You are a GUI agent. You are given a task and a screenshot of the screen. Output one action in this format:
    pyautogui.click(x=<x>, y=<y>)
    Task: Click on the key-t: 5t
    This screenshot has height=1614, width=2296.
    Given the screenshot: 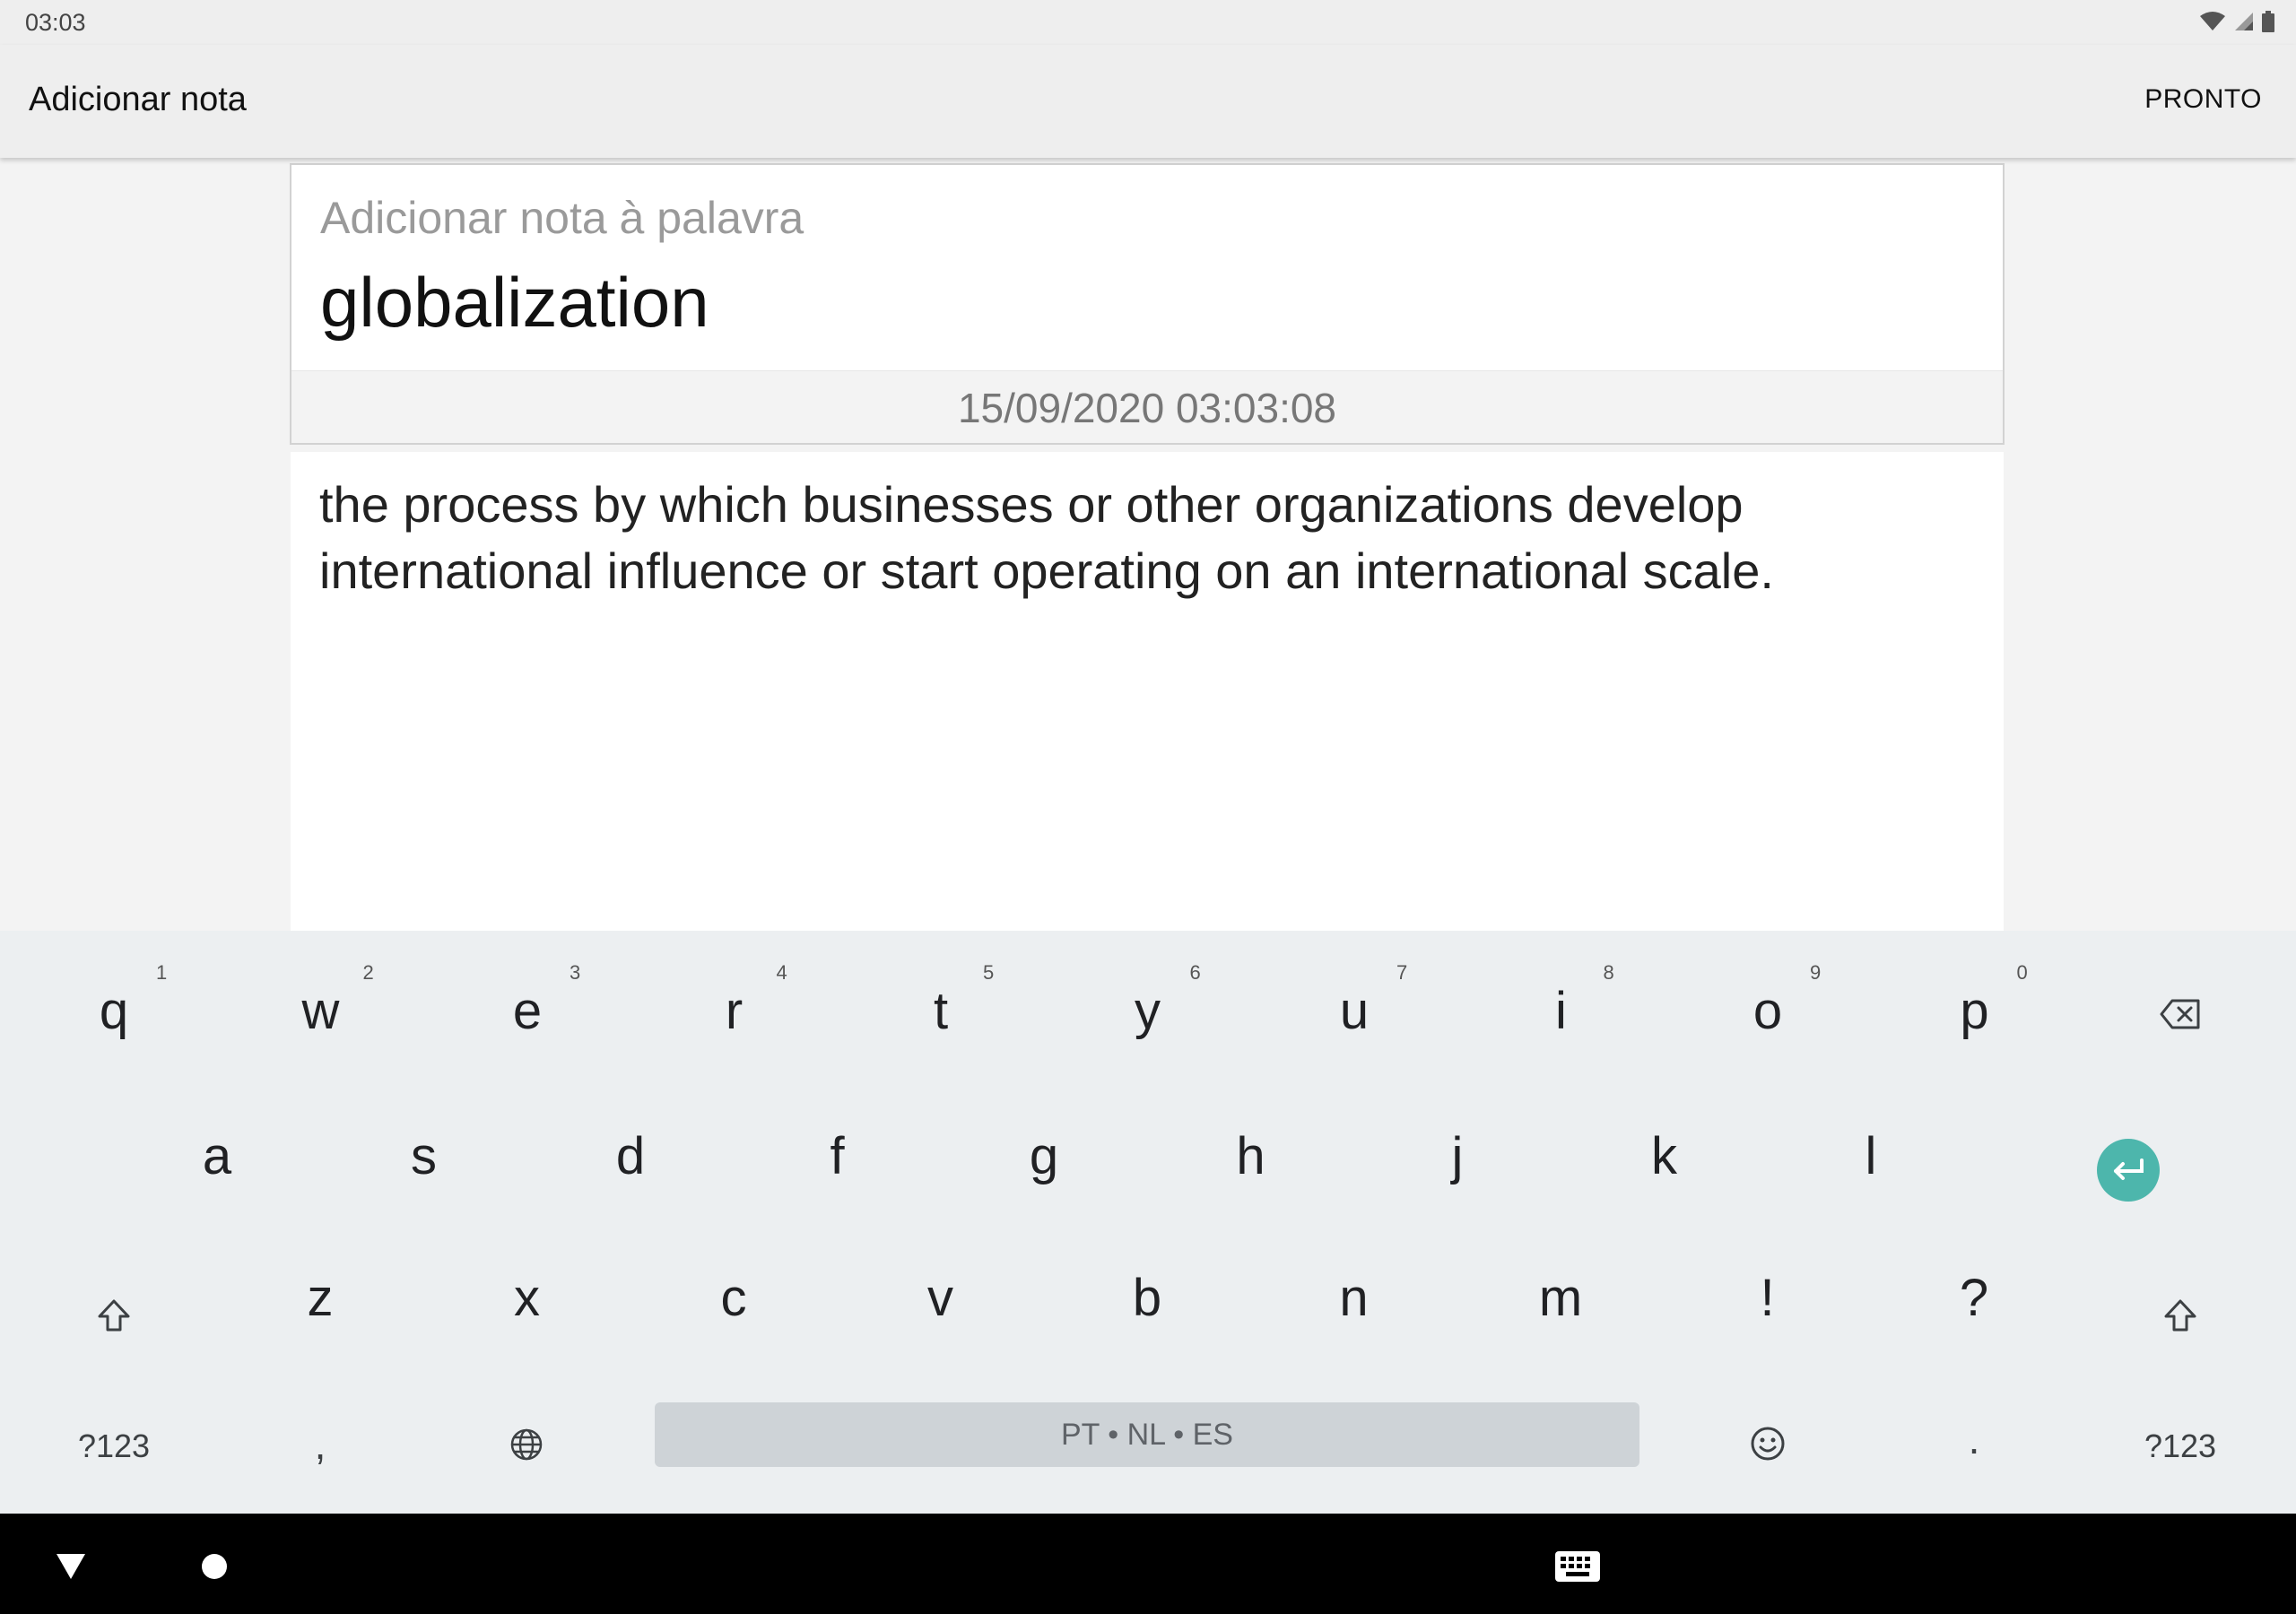 What is the action you would take?
    pyautogui.click(x=941, y=998)
    